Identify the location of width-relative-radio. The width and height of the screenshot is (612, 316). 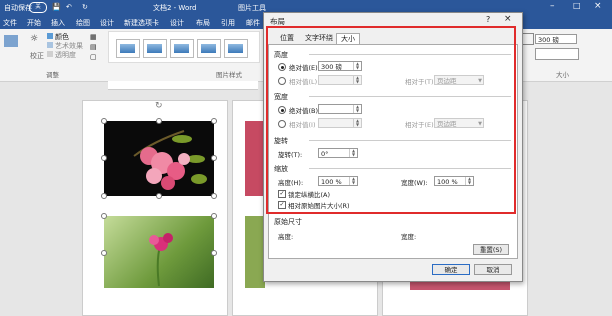
(282, 124).